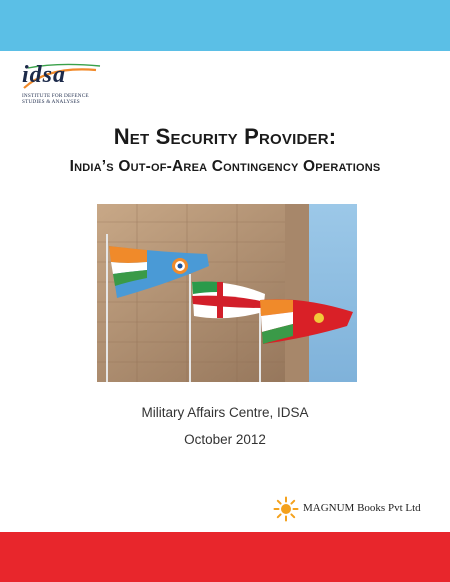 This screenshot has width=450, height=582. What do you see at coordinates (286, 509) in the screenshot?
I see `sun-icon` at bounding box center [286, 509].